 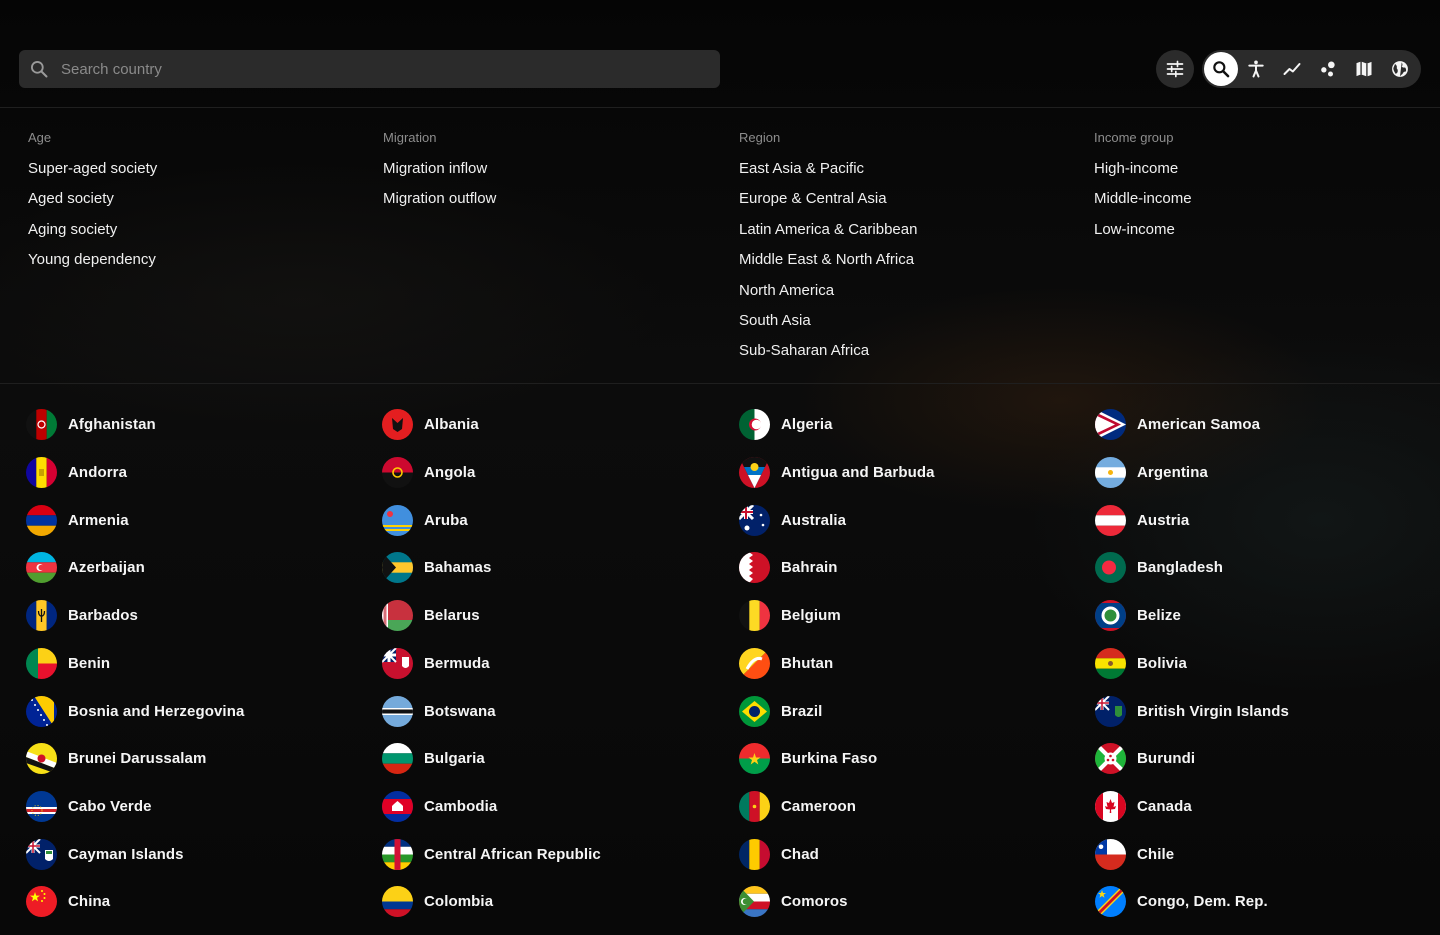 I want to click on country-item: Cabo Verde, so click(x=89, y=807).